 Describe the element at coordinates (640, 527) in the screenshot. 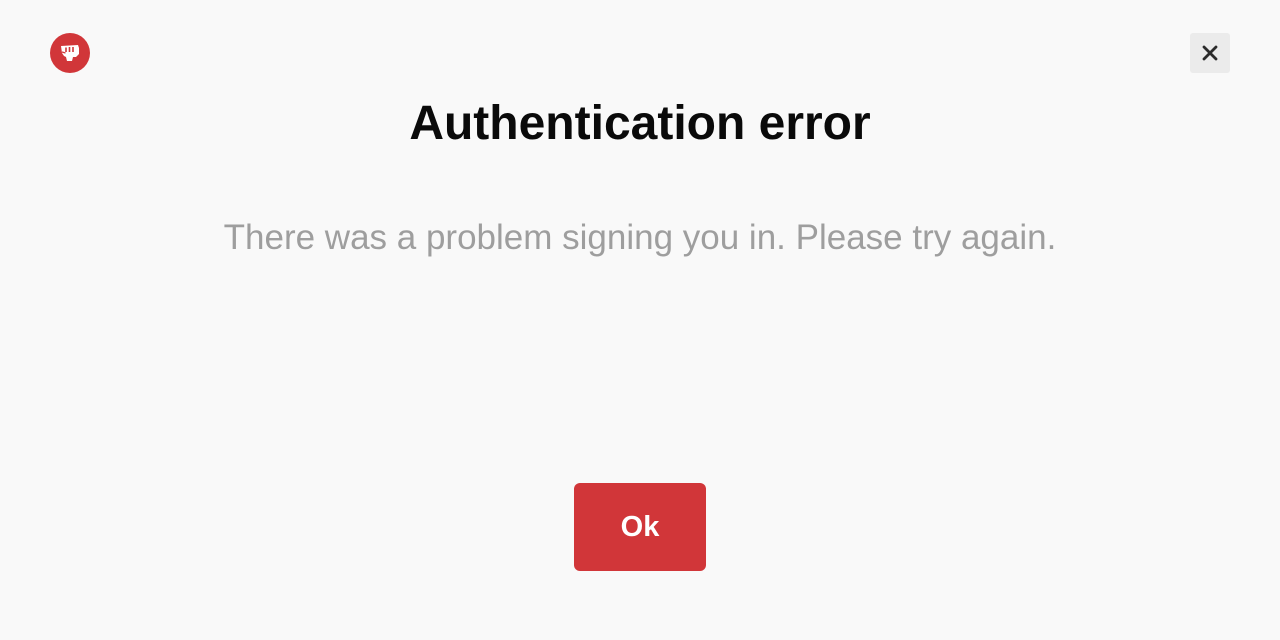

I see `ok-button: Ok` at that location.